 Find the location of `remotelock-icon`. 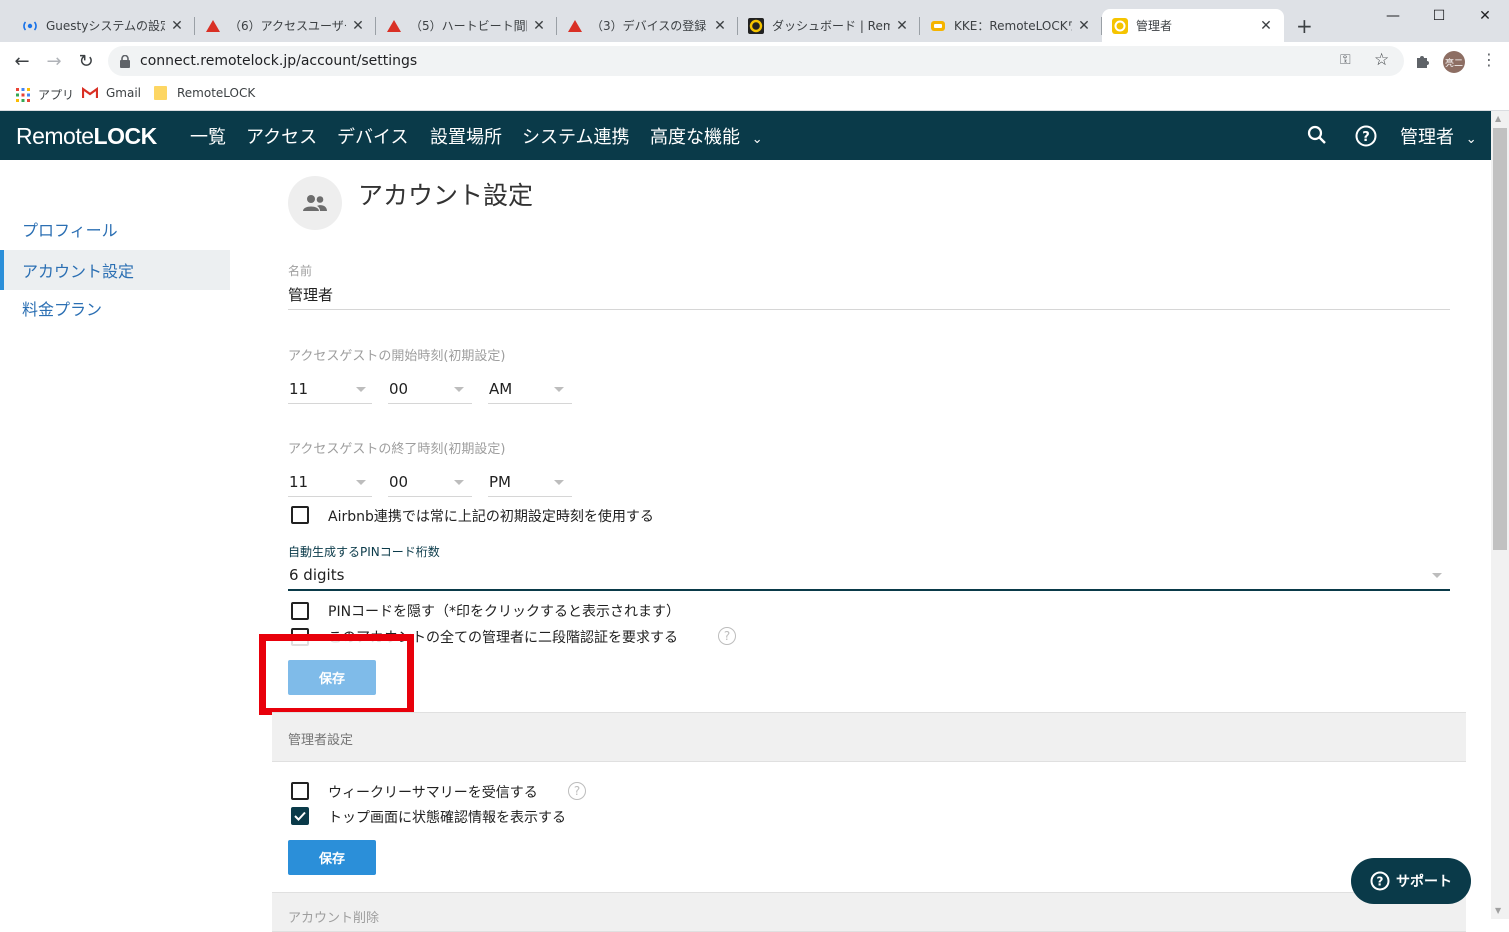

remotelock-icon is located at coordinates (756, 25).